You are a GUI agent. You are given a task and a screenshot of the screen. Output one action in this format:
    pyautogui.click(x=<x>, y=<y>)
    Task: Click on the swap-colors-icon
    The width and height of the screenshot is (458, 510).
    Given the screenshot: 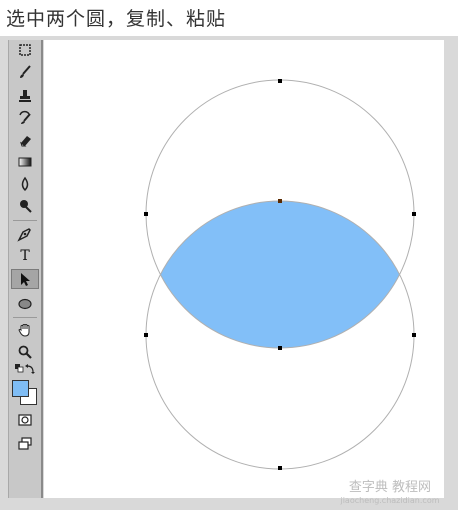 What is the action you would take?
    pyautogui.click(x=30, y=369)
    